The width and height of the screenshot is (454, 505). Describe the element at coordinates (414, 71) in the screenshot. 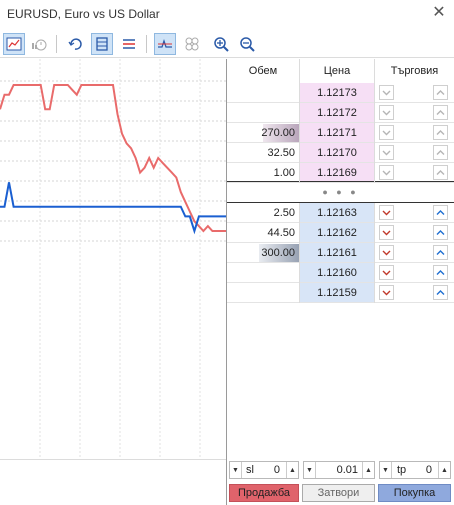

I see `column-header-trading: Търговия` at that location.